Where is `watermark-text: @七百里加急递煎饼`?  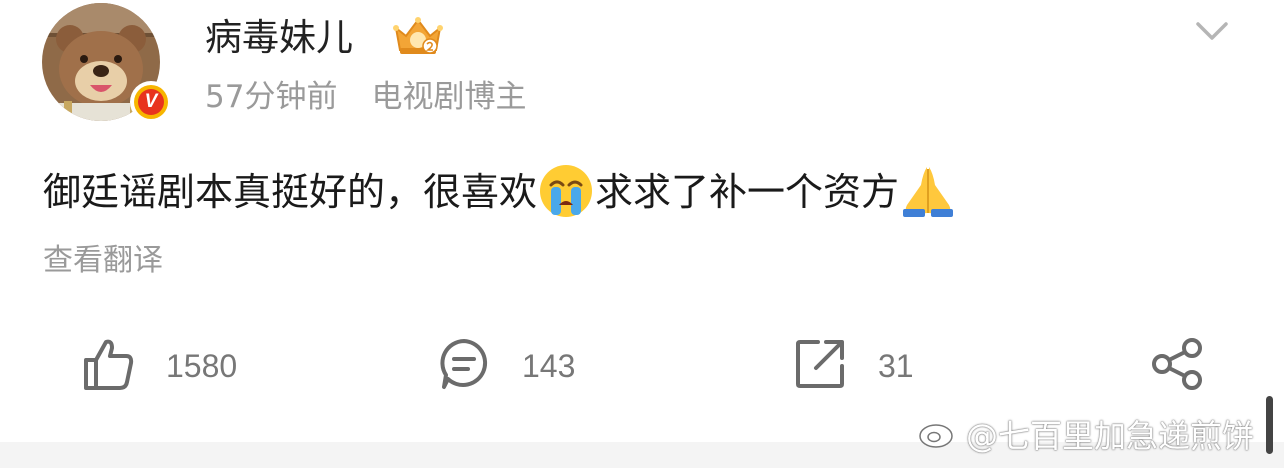
watermark-text: @七百里加急递煎饼 is located at coordinates (1110, 436).